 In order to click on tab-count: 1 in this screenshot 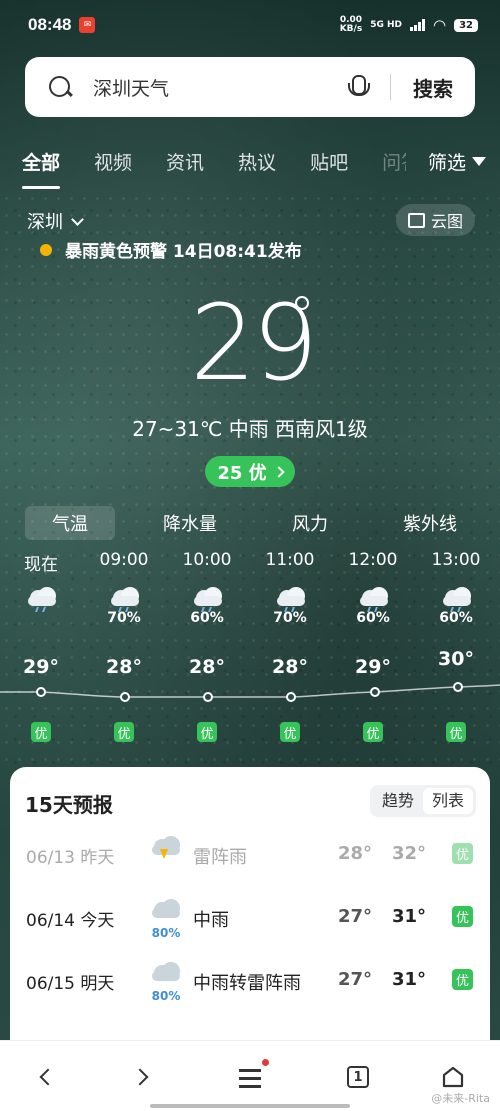, I will do `click(358, 1077)`.